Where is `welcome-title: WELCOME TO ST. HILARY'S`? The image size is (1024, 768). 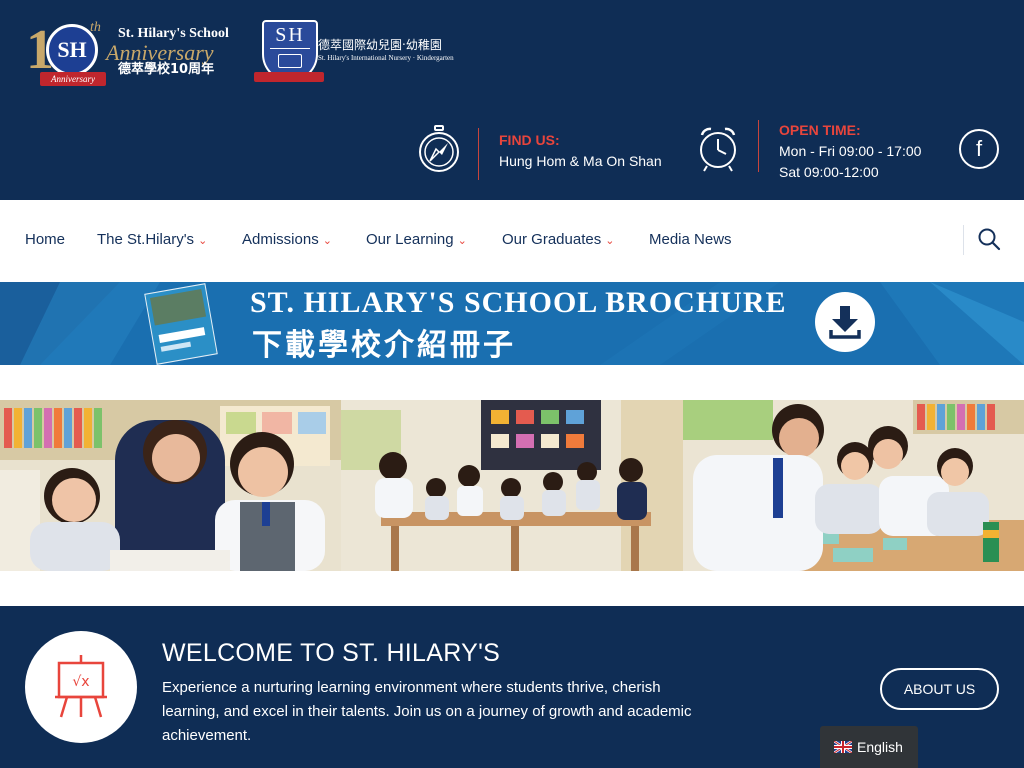
welcome-title: WELCOME TO ST. HILARY'S is located at coordinates (331, 653).